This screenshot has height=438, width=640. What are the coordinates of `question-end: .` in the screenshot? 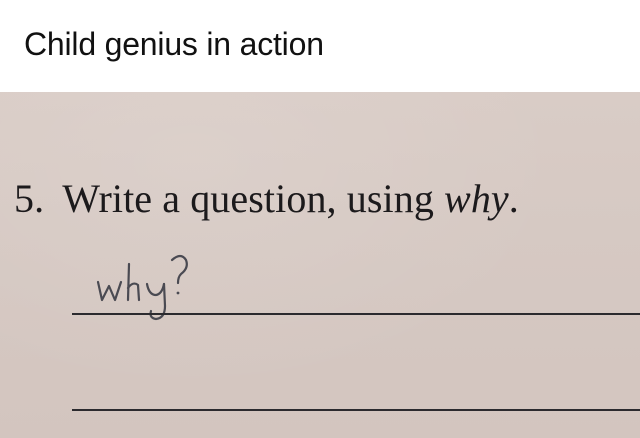 It's located at (513, 198).